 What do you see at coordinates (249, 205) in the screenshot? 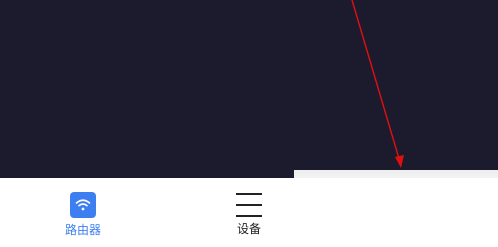
I see `hamburger-menu-icon` at bounding box center [249, 205].